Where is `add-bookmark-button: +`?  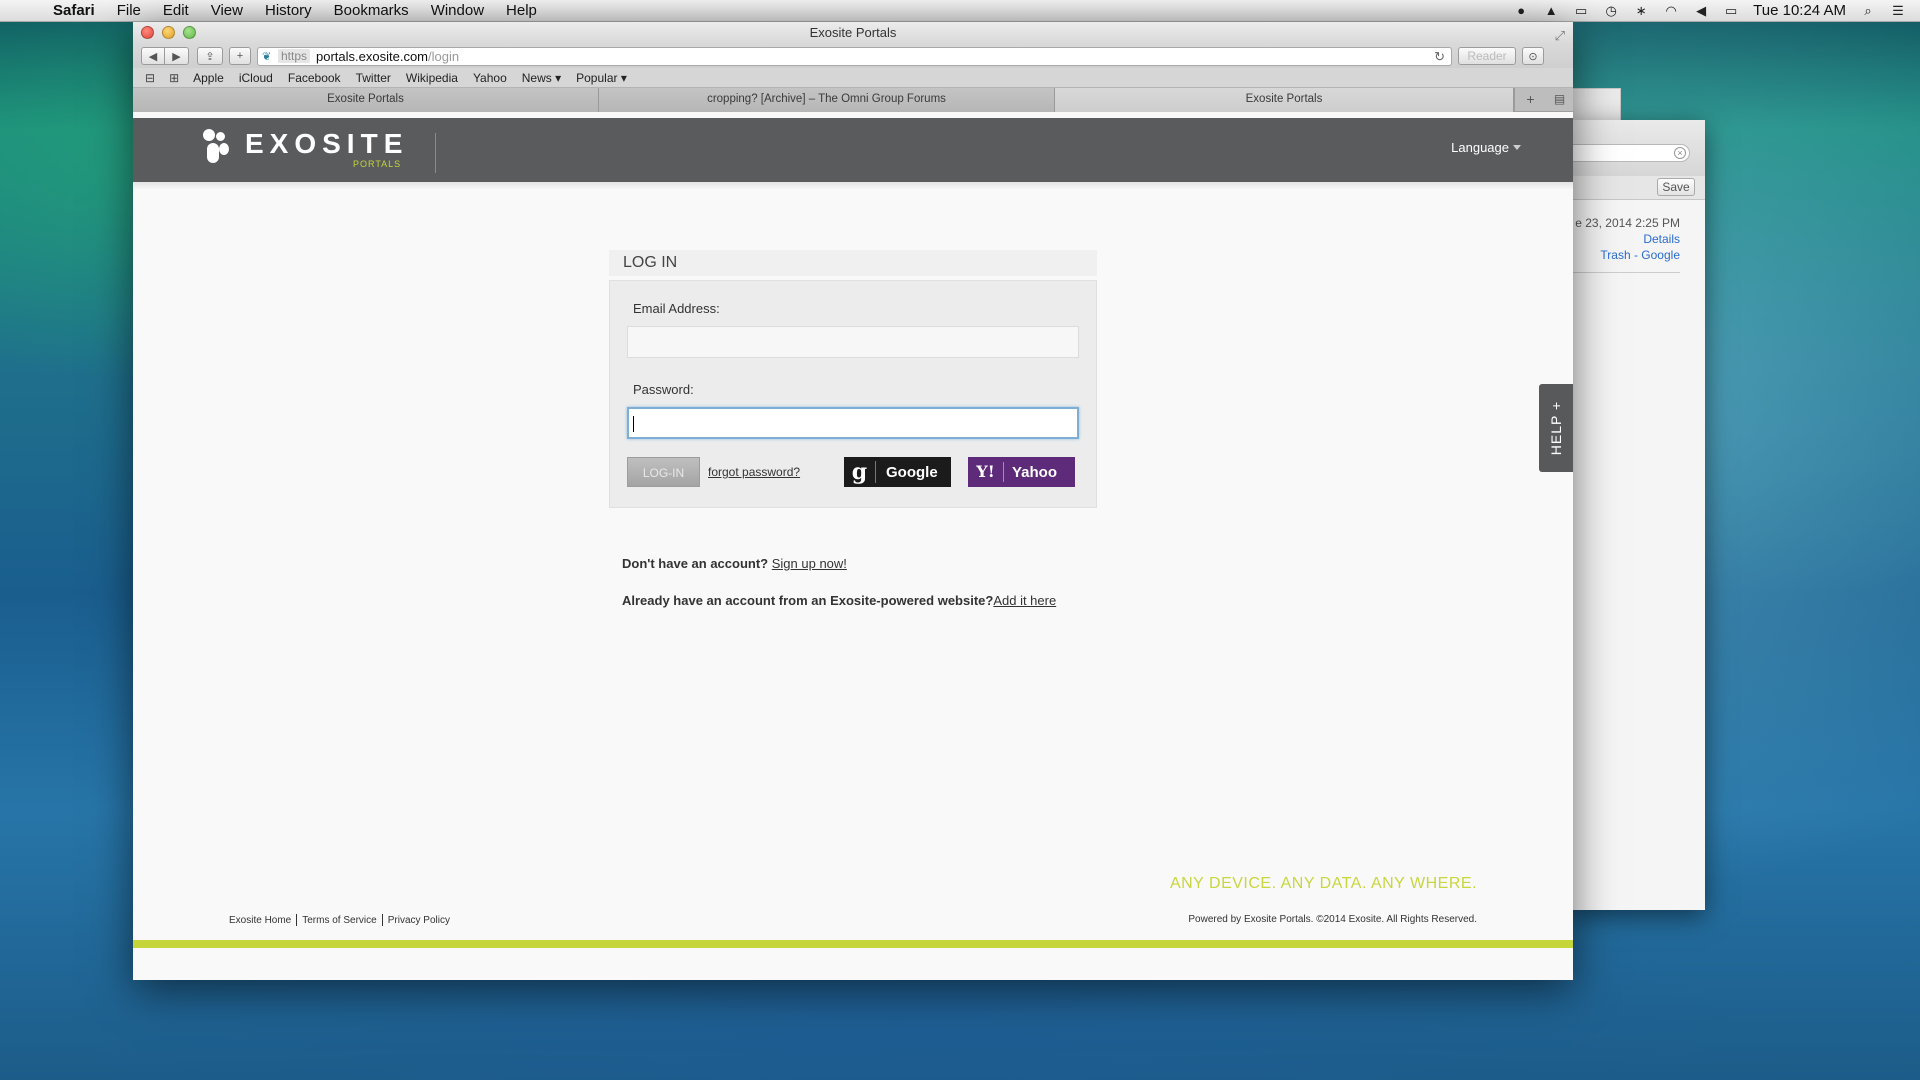
add-bookmark-button: + is located at coordinates (240, 56).